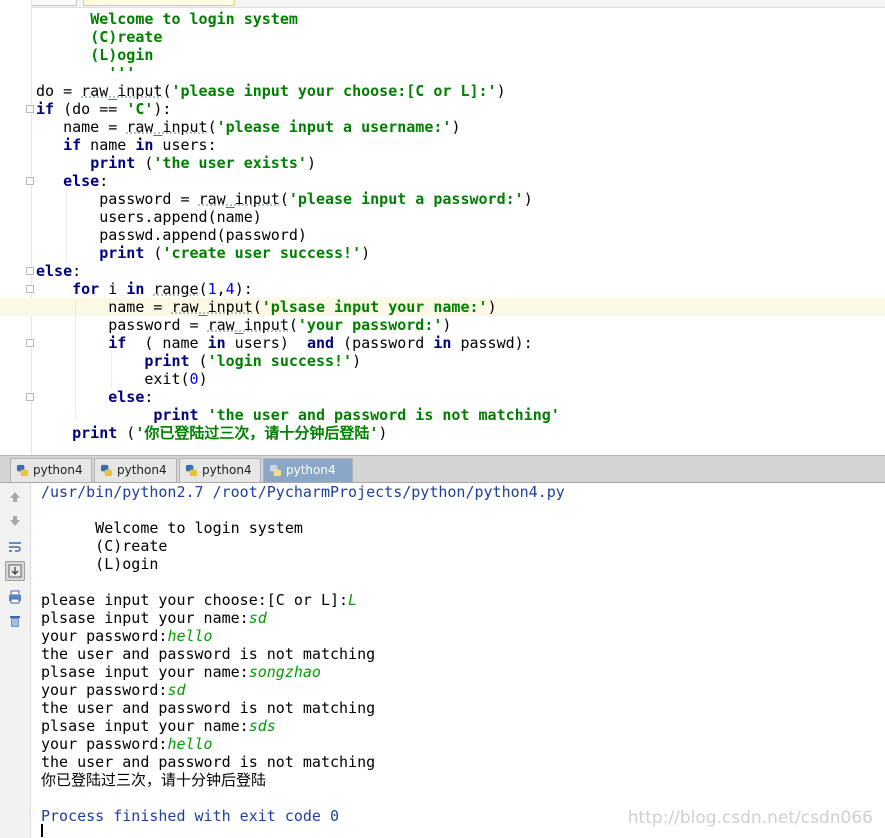  I want to click on code-token: else, so click(126, 397).